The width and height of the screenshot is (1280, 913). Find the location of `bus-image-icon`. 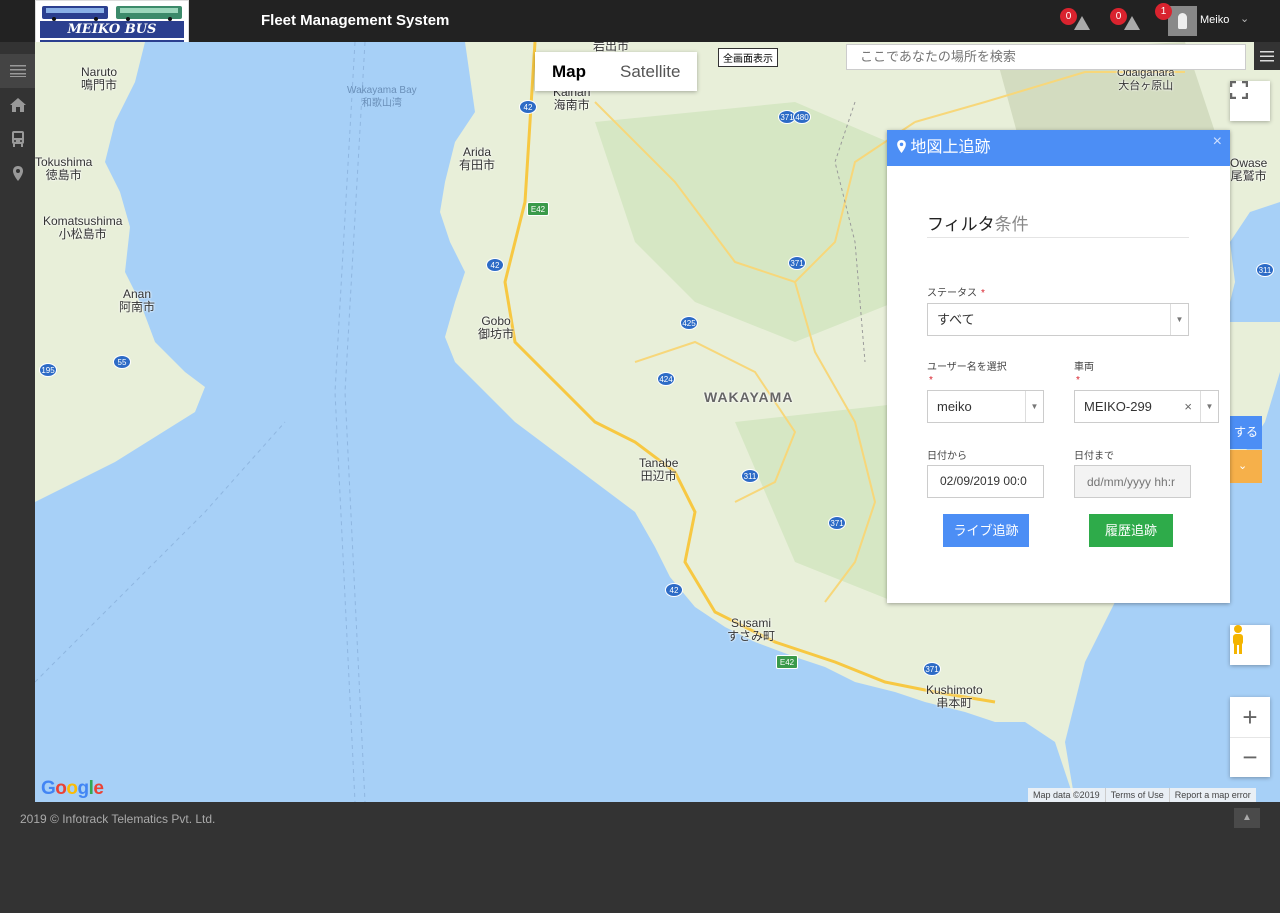

bus-image-icon is located at coordinates (112, 13).